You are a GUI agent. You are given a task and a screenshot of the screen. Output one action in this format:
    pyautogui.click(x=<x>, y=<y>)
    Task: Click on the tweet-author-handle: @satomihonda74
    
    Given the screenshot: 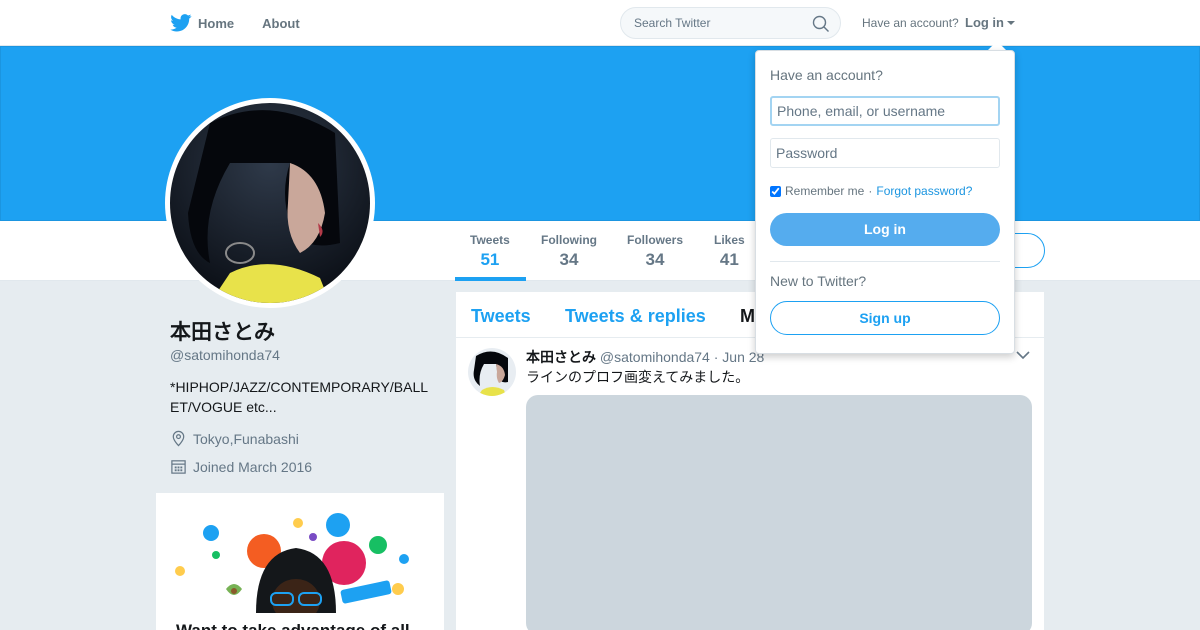 What is the action you would take?
    pyautogui.click(x=655, y=357)
    